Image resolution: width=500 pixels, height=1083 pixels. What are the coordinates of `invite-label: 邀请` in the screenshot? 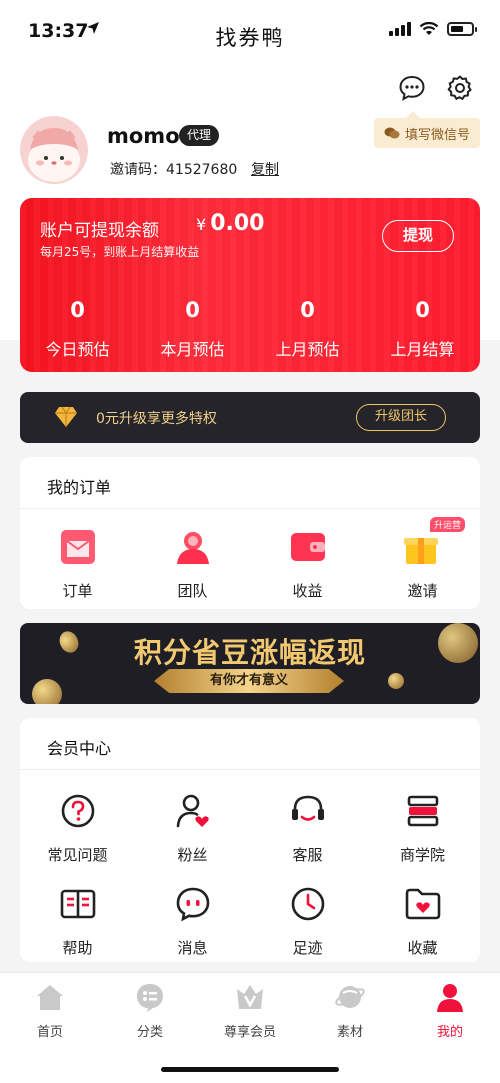 It's located at (422, 591).